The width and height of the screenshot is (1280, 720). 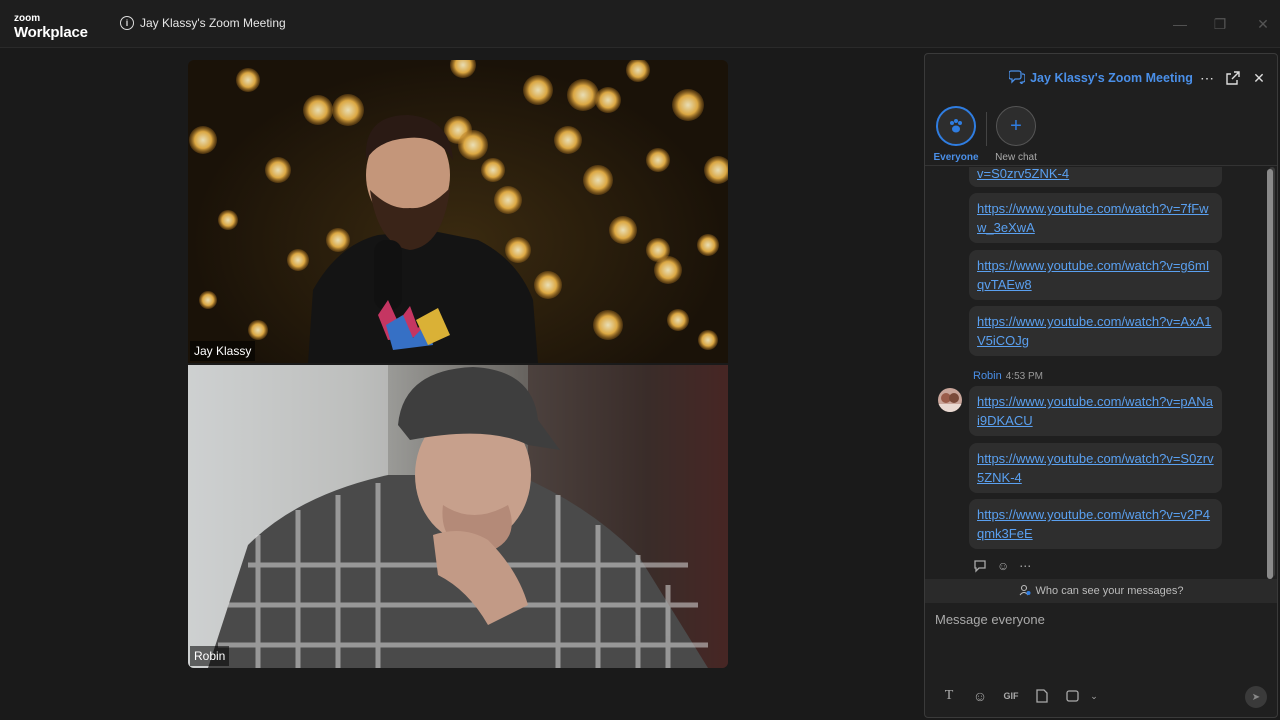 What do you see at coordinates (1207, 78) in the screenshot?
I see `more-options-icon: ⋯` at bounding box center [1207, 78].